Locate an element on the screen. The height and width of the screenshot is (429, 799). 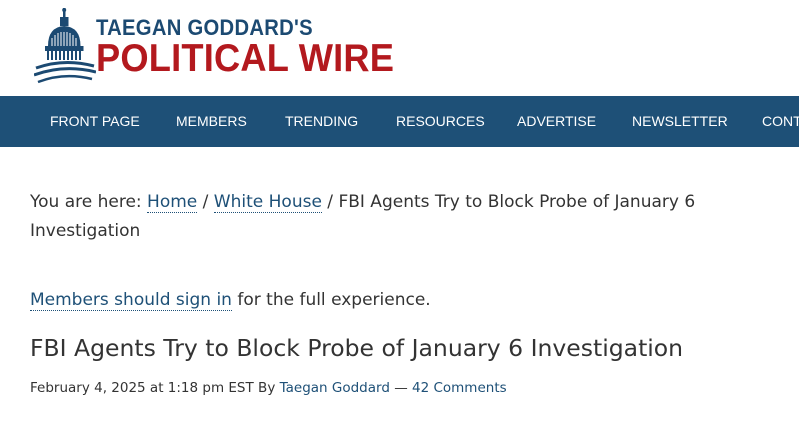
nav-contact: CONTACT is located at coordinates (780, 121).